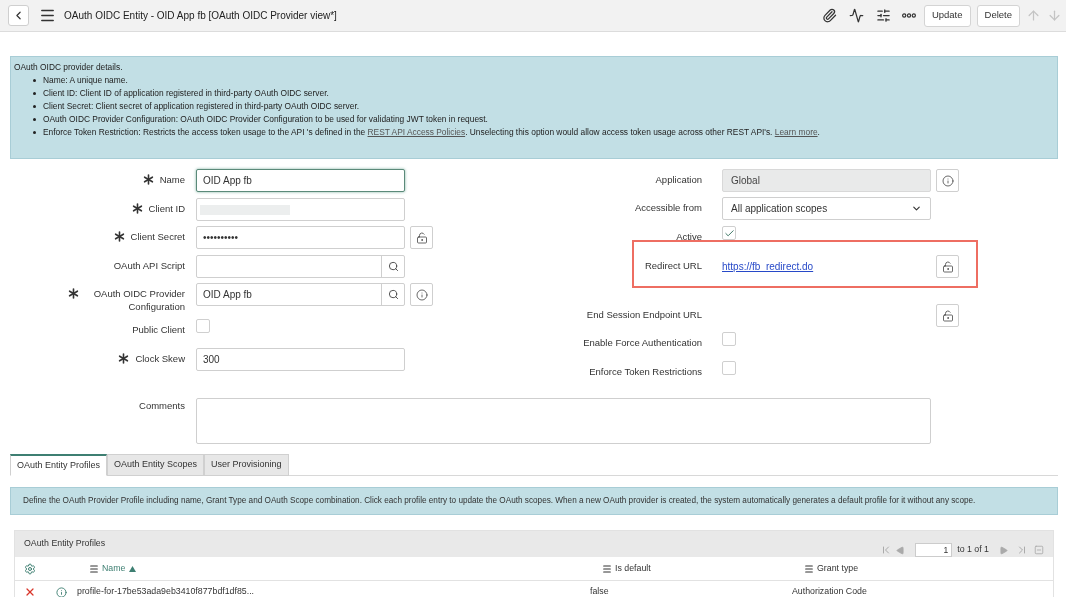  I want to click on collapse-icon, so click(1039, 550).